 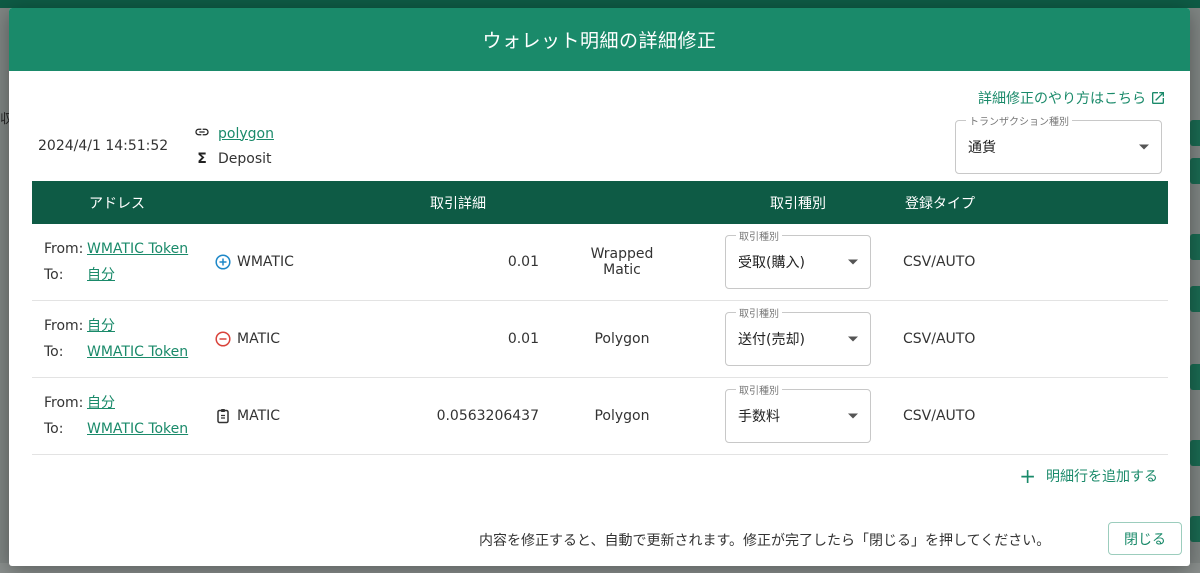 What do you see at coordinates (940, 203) in the screenshot?
I see `column-header-registration: 登録タイプ` at bounding box center [940, 203].